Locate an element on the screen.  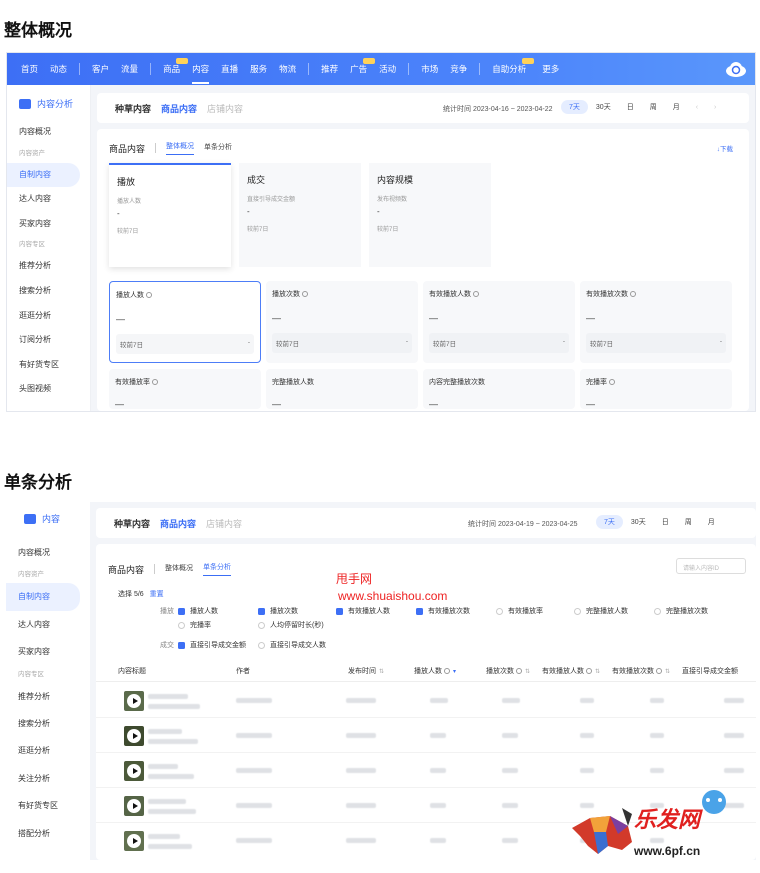
metric-full-play-count: 内容完整播放次数 — is located at coordinates (499, 389).